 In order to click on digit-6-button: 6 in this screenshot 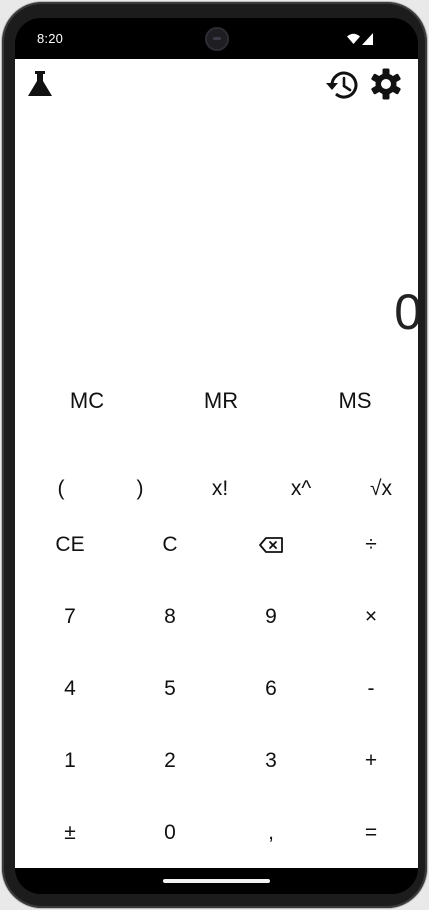, I will do `click(271, 689)`.